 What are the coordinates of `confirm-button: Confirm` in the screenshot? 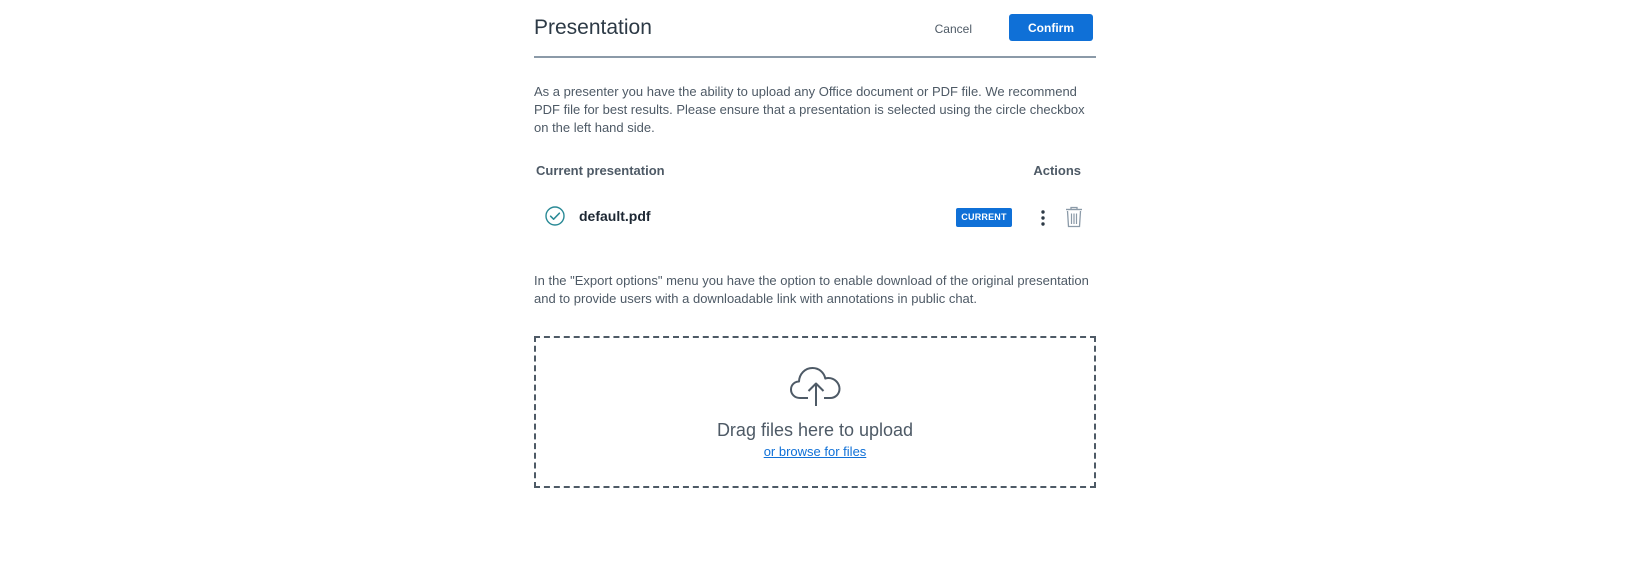 It's located at (1051, 27).